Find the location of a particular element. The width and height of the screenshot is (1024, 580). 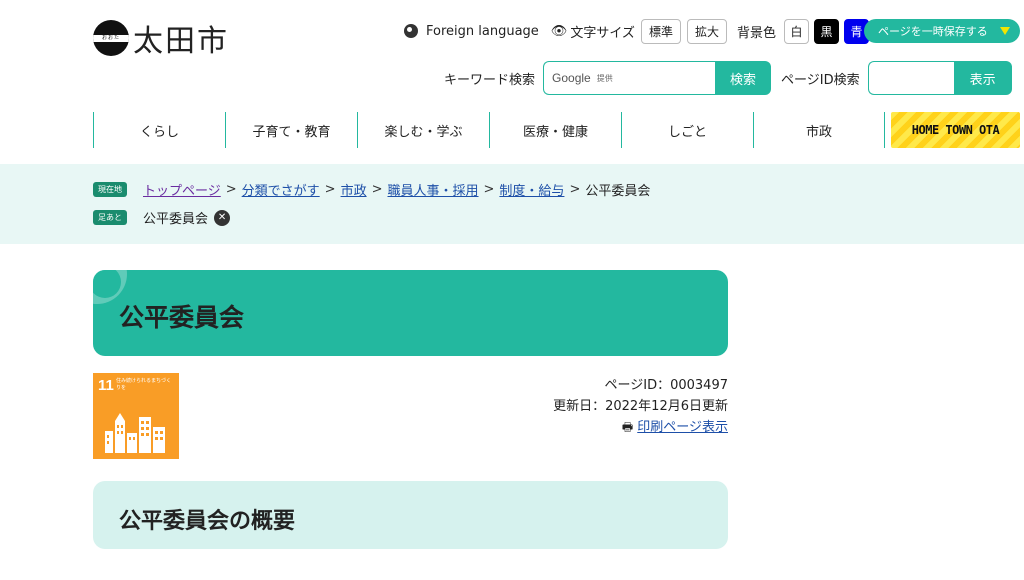

hometown-ota-banner: HOME TOWN OTA is located at coordinates (955, 130).